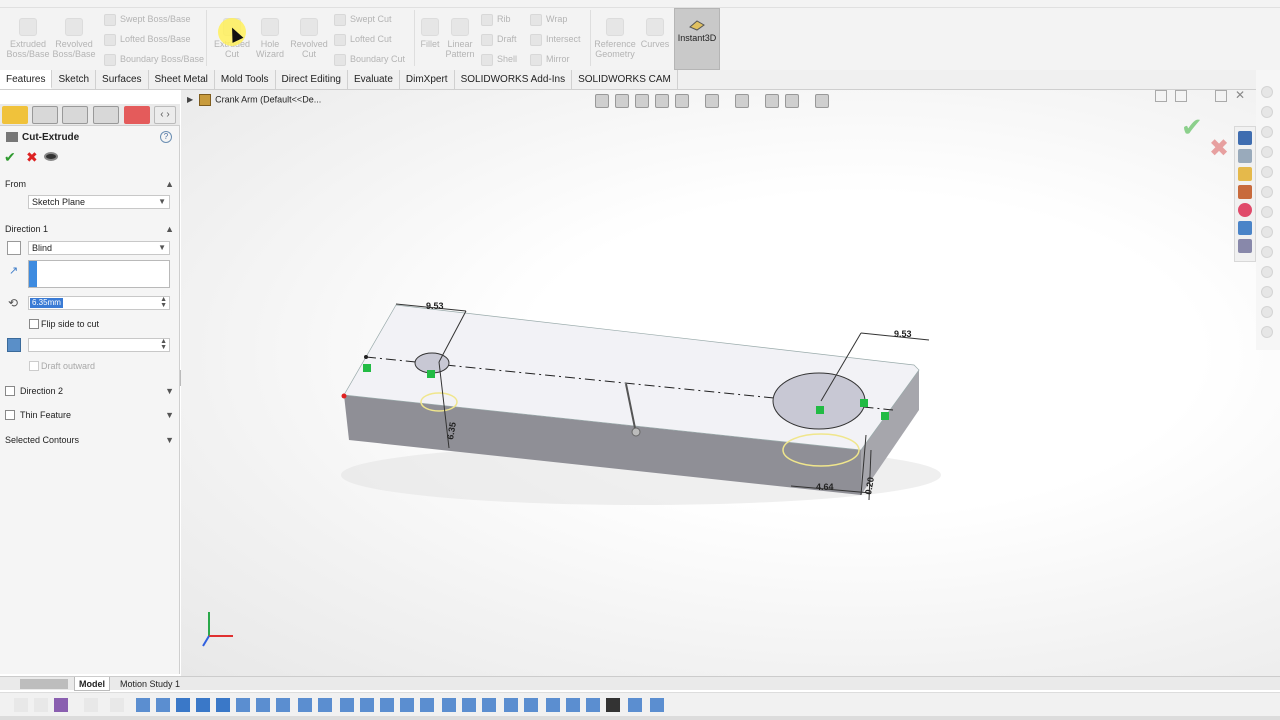 This screenshot has height=720, width=1280. What do you see at coordinates (374, 79) in the screenshot?
I see `tab-evaluate: Evaluate` at bounding box center [374, 79].